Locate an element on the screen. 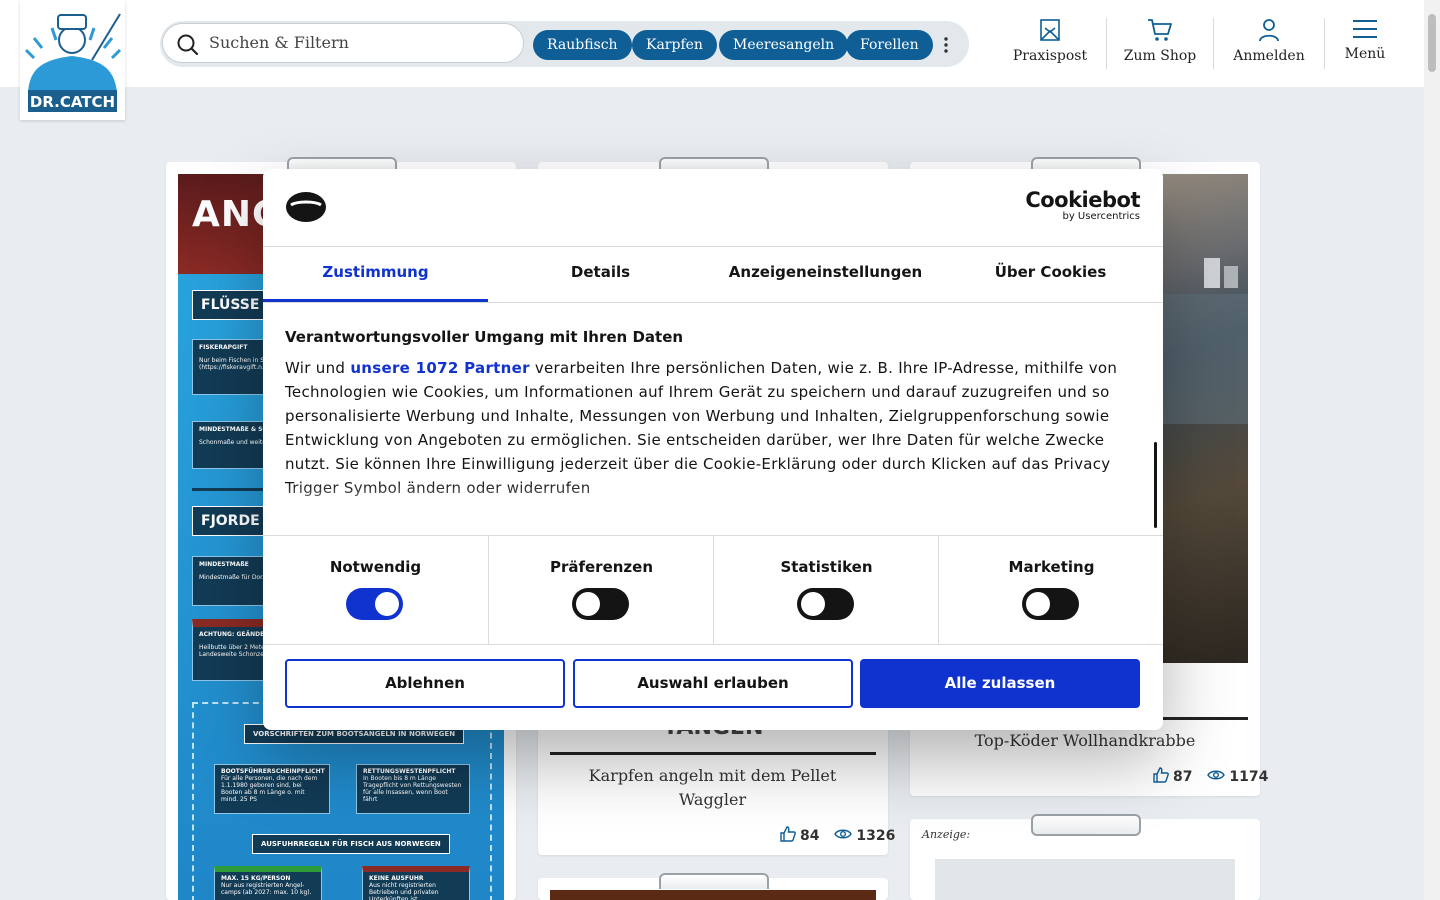  site-logo: DR.CATCH is located at coordinates (72, 60).